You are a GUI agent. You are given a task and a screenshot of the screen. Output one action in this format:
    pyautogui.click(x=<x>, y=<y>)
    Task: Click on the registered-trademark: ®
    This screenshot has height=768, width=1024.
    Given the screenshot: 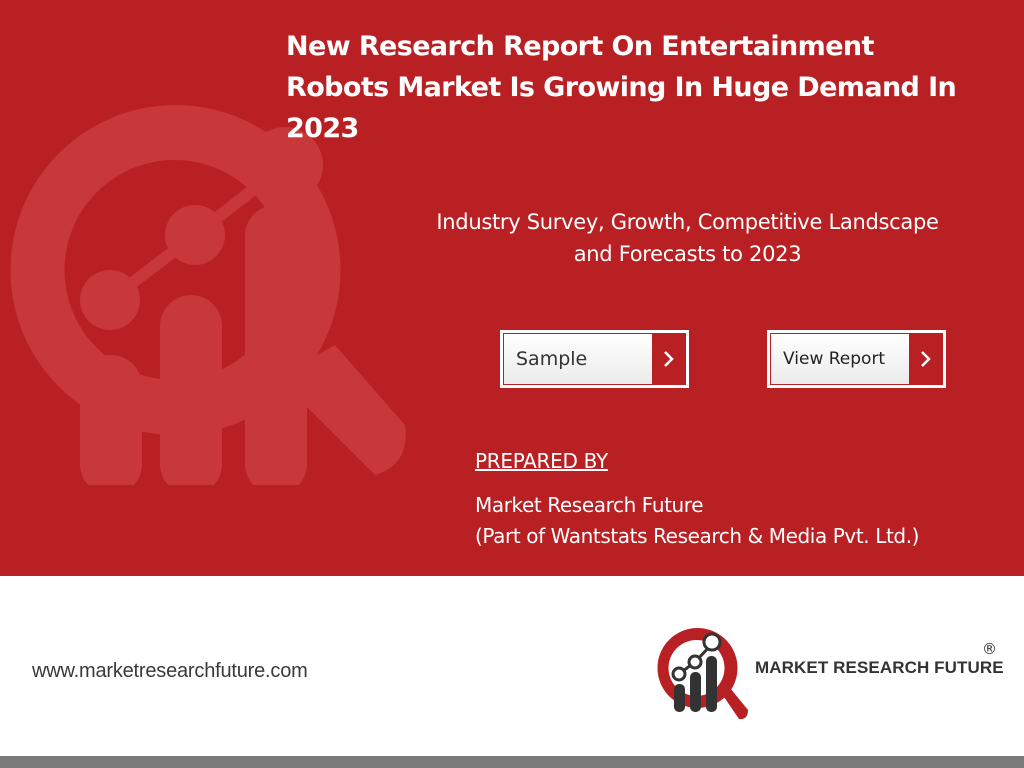 What is the action you would take?
    pyautogui.click(x=989, y=649)
    